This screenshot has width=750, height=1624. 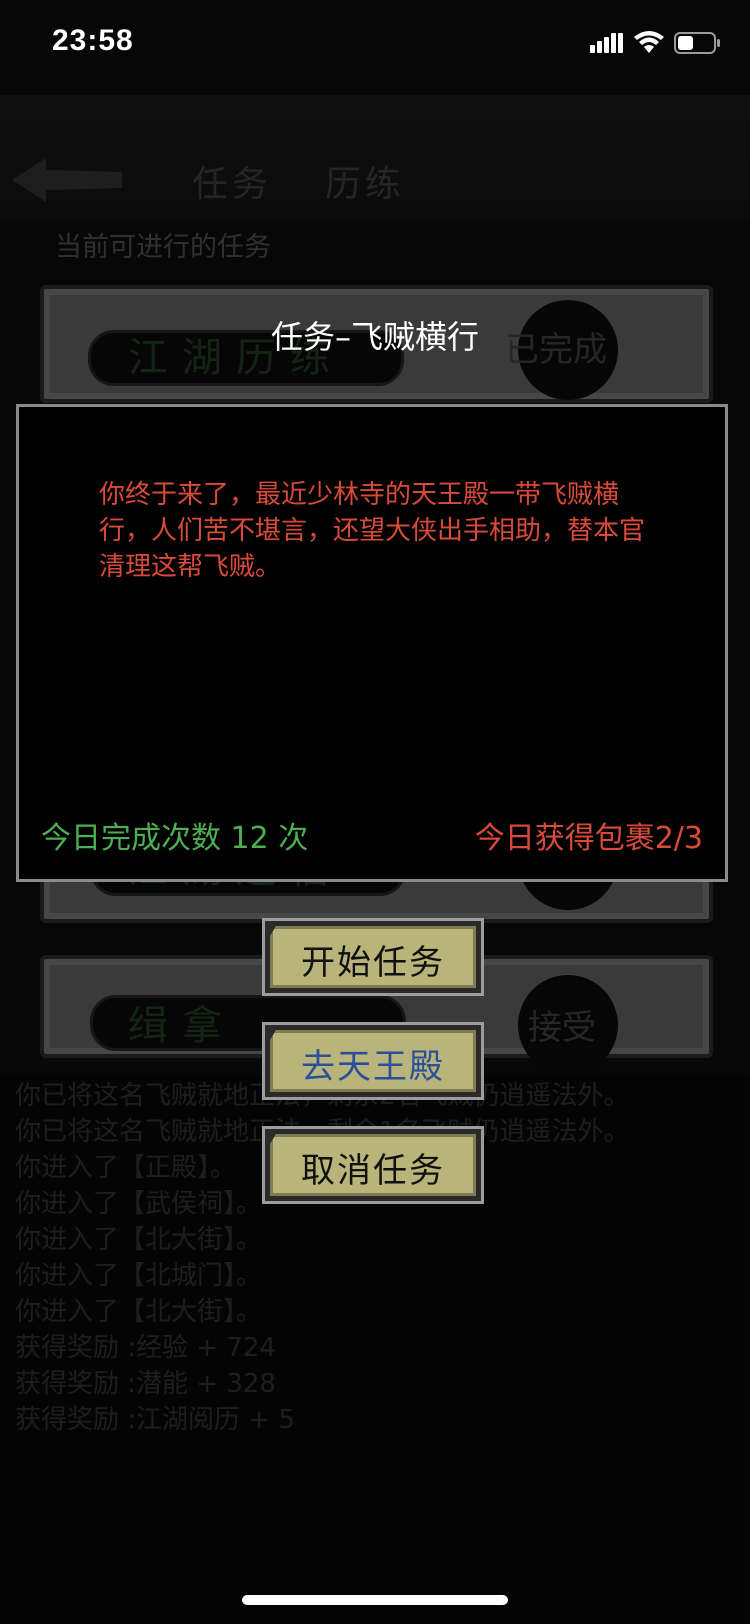 I want to click on wifi-icon, so click(x=649, y=42).